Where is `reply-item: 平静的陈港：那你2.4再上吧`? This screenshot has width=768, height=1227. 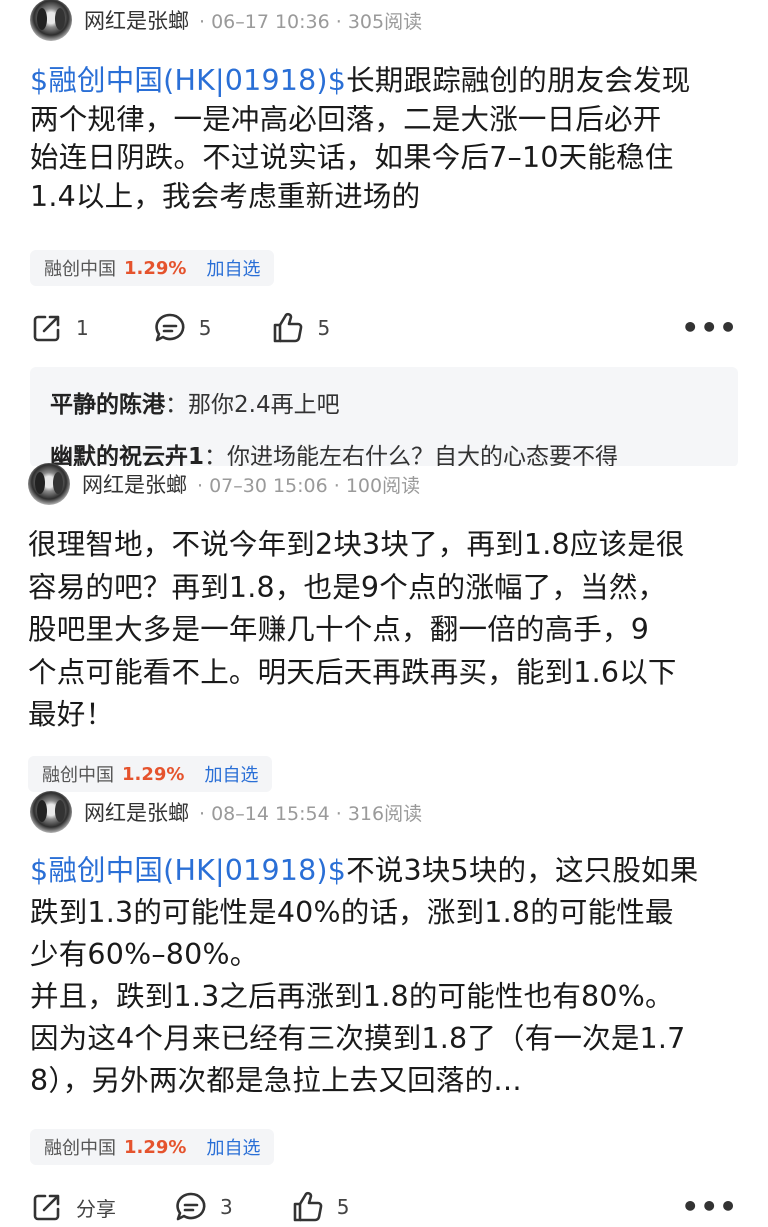
reply-item: 平静的陈港：那你2.4再上吧 is located at coordinates (195, 402).